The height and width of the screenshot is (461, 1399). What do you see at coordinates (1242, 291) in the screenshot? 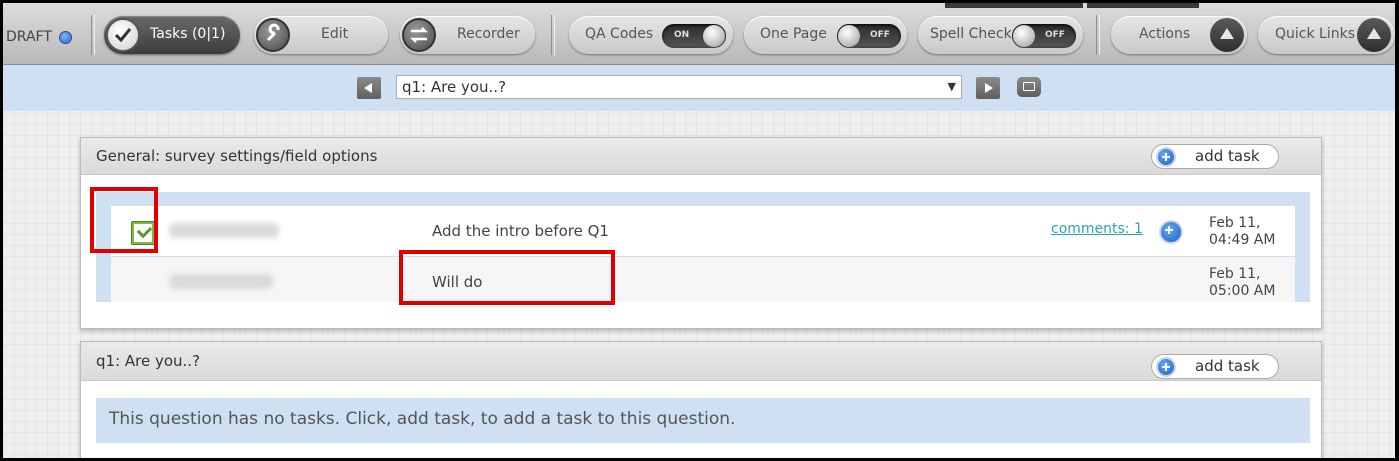
I see `task-date-time: 05:00 AM` at bounding box center [1242, 291].